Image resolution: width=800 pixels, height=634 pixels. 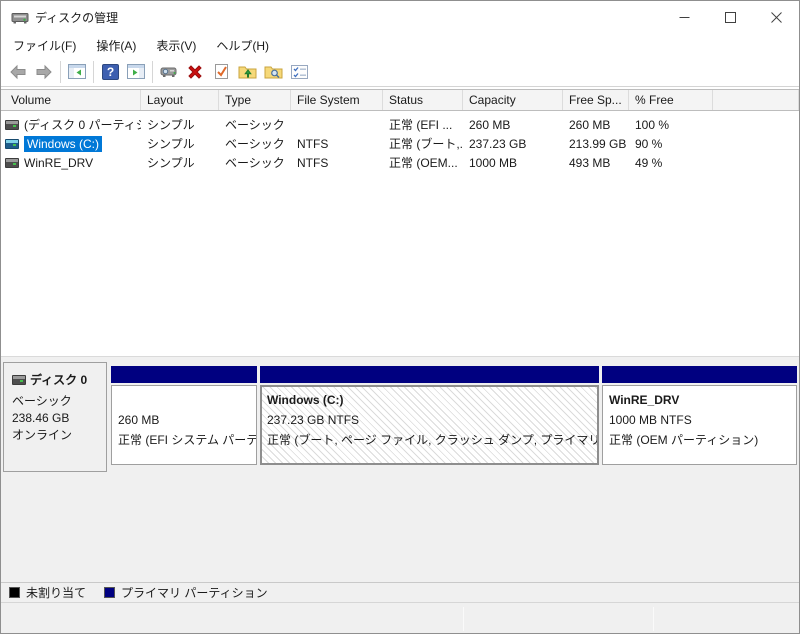 What do you see at coordinates (699, 415) in the screenshot?
I see `partition-winre: WinRE_DRV 1000 MB NTFS 正常 (OEM パーティション)` at bounding box center [699, 415].